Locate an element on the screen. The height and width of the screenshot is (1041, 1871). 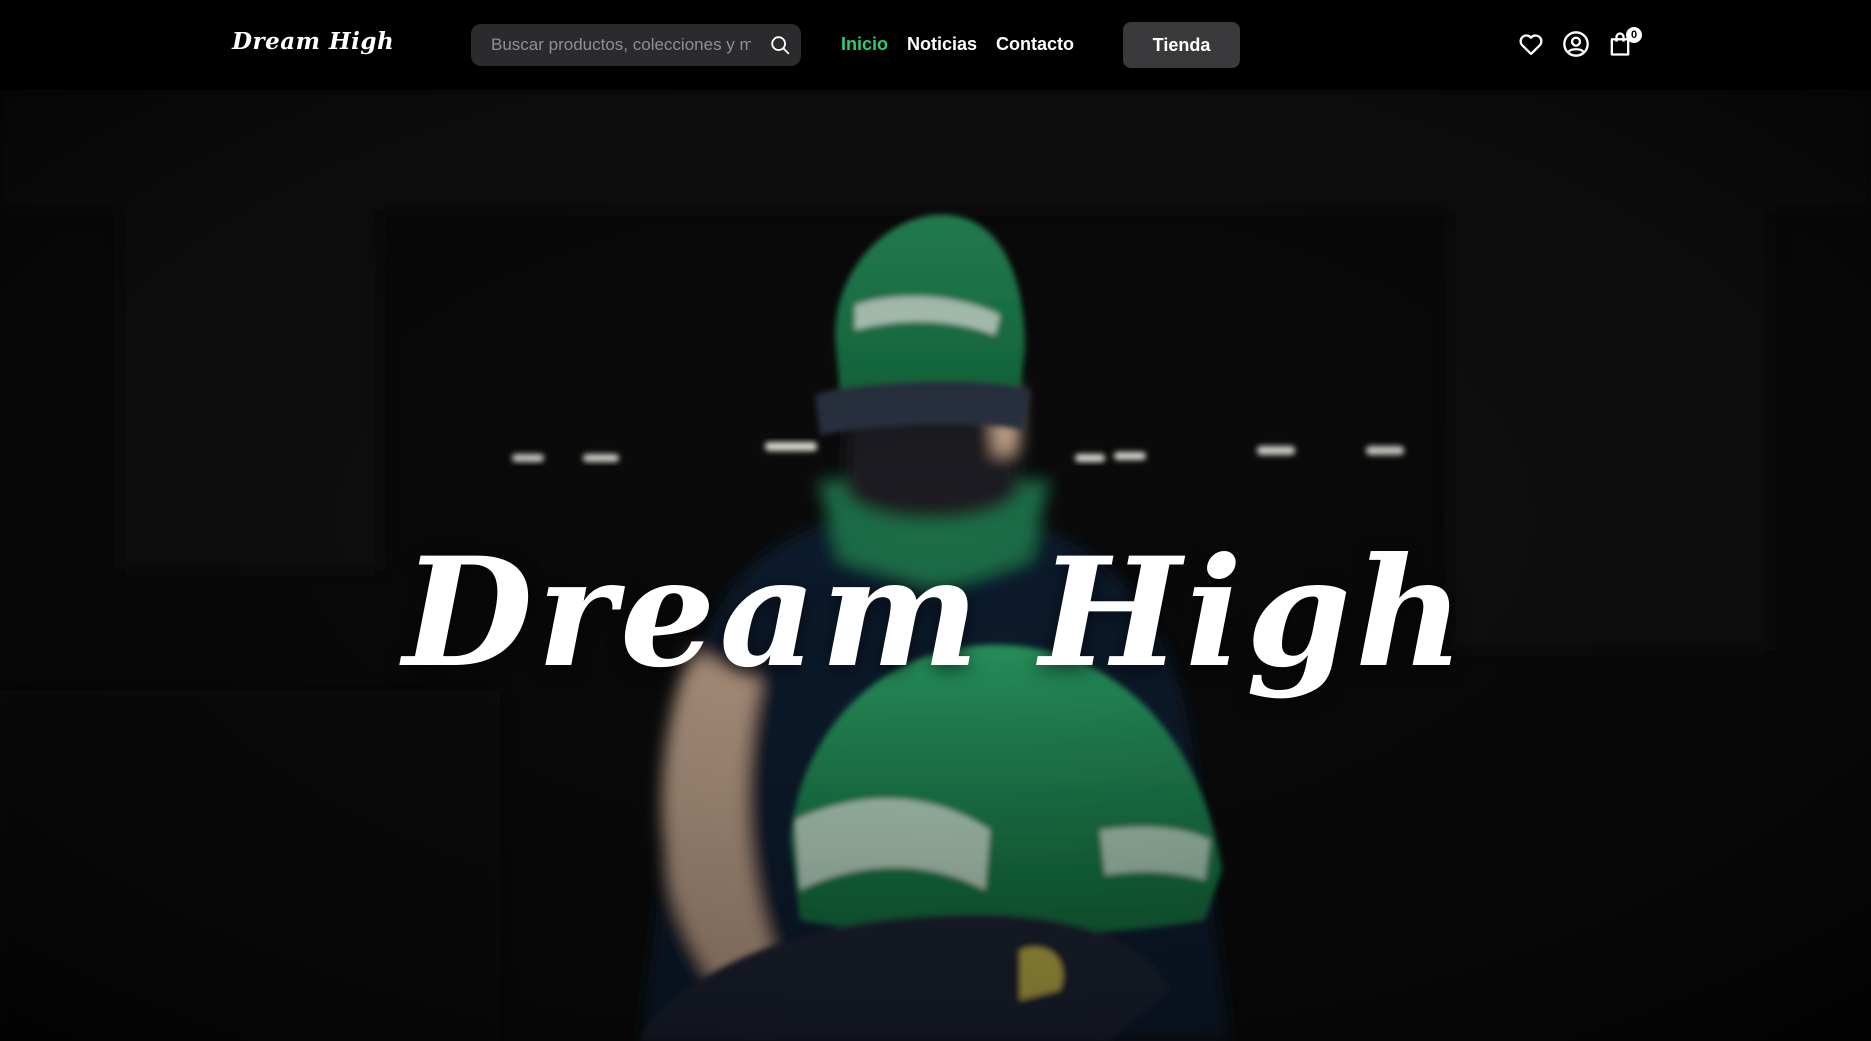
search-bar is located at coordinates (636, 45).